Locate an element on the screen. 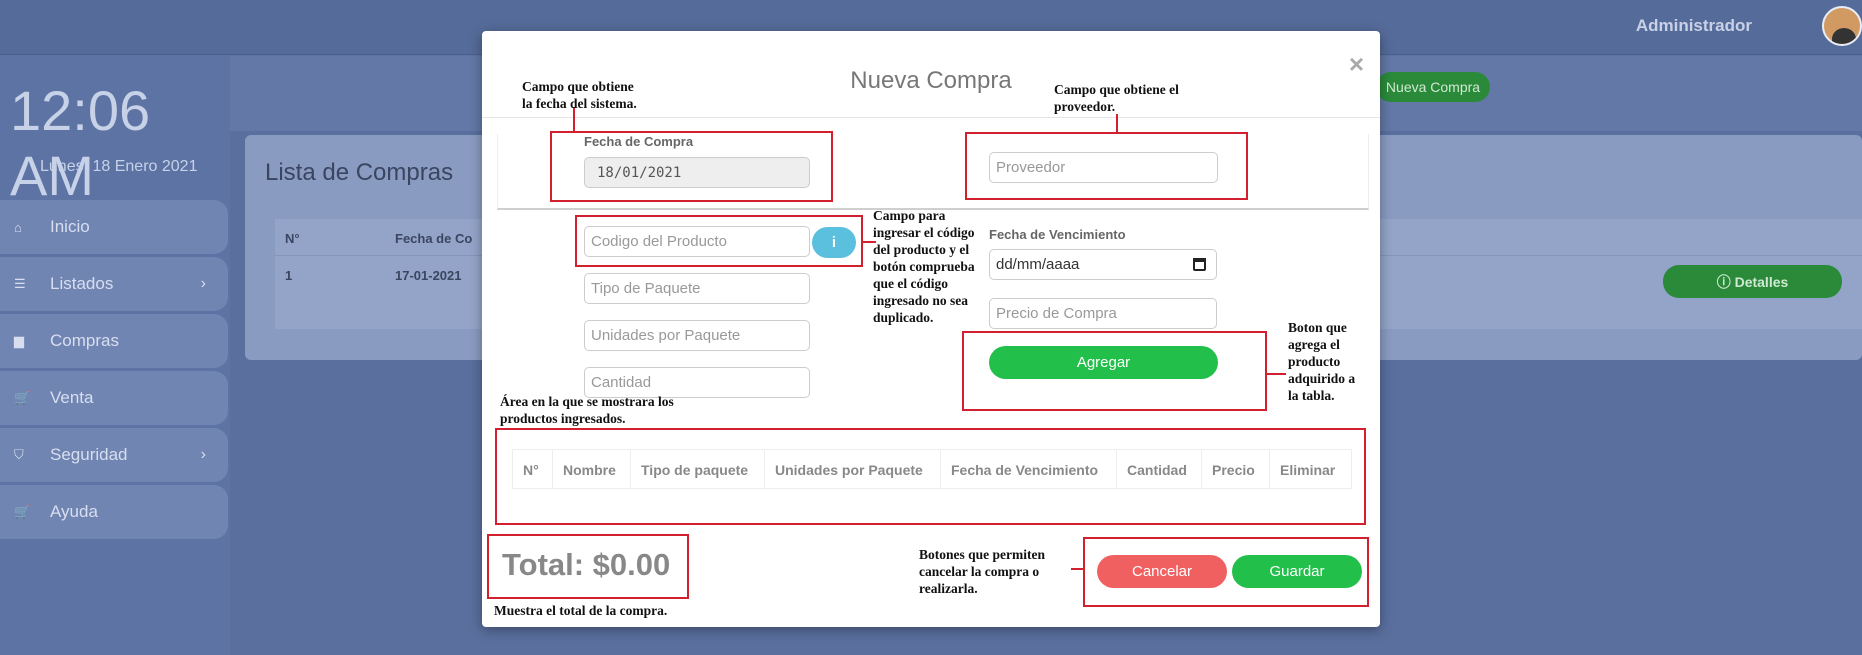 This screenshot has height=655, width=1862. precio-compra-input: Precio de Compra is located at coordinates (1103, 313).